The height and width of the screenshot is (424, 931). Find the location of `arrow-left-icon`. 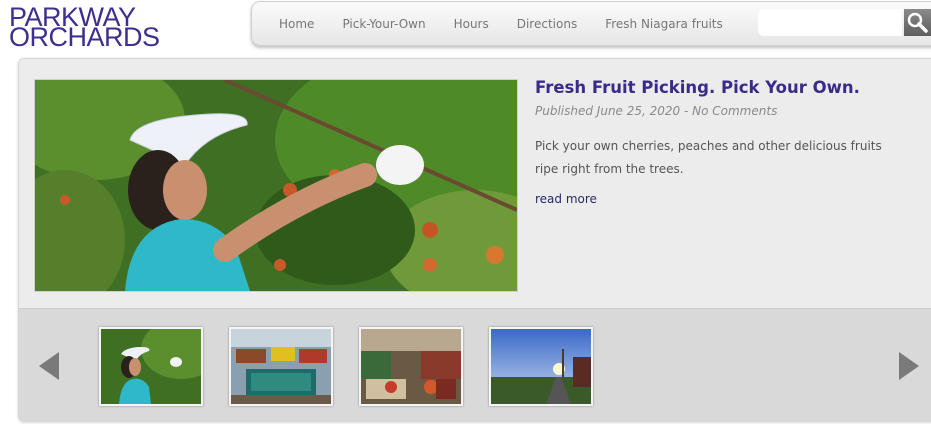

arrow-left-icon is located at coordinates (49, 366).